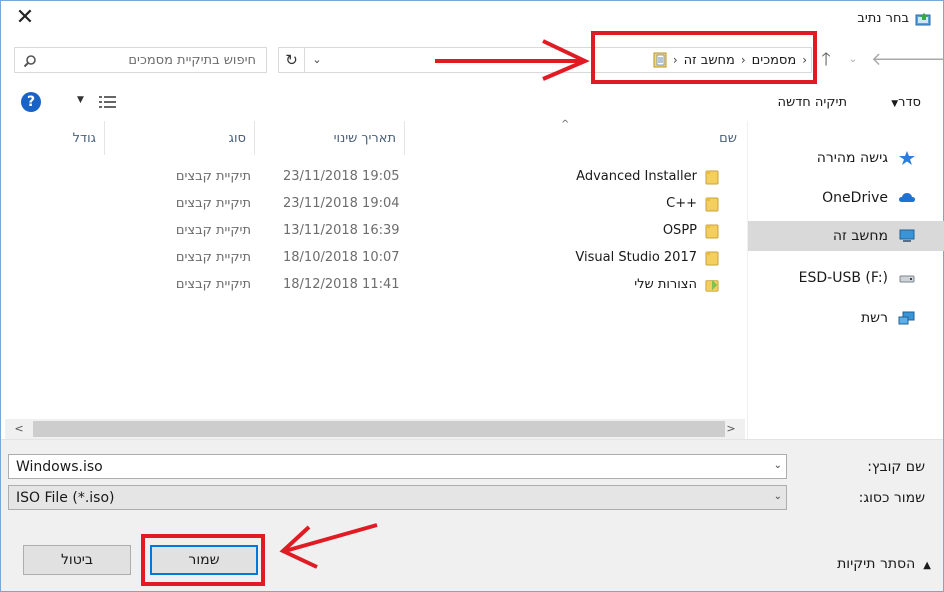 The image size is (944, 592). I want to click on nav-item-usb-drive: ESD-USB (F:), so click(846, 278).